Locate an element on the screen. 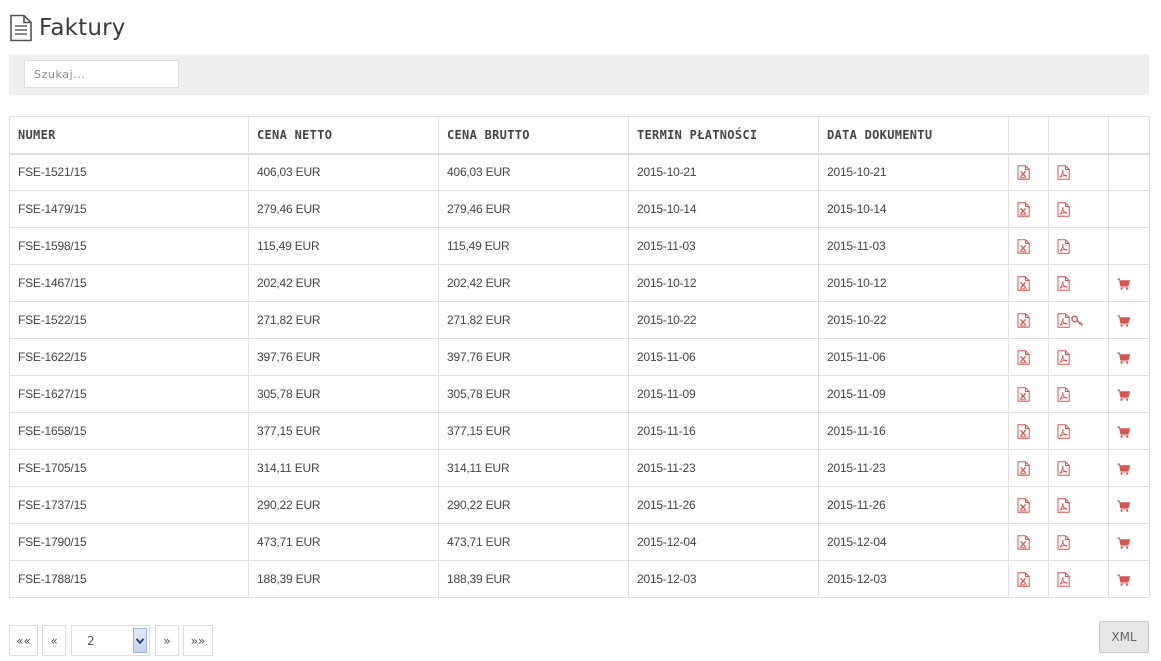 Image resolution: width=1161 pixels, height=661 pixels. cell-cena-brutto: 305,78 EUR is located at coordinates (533, 394).